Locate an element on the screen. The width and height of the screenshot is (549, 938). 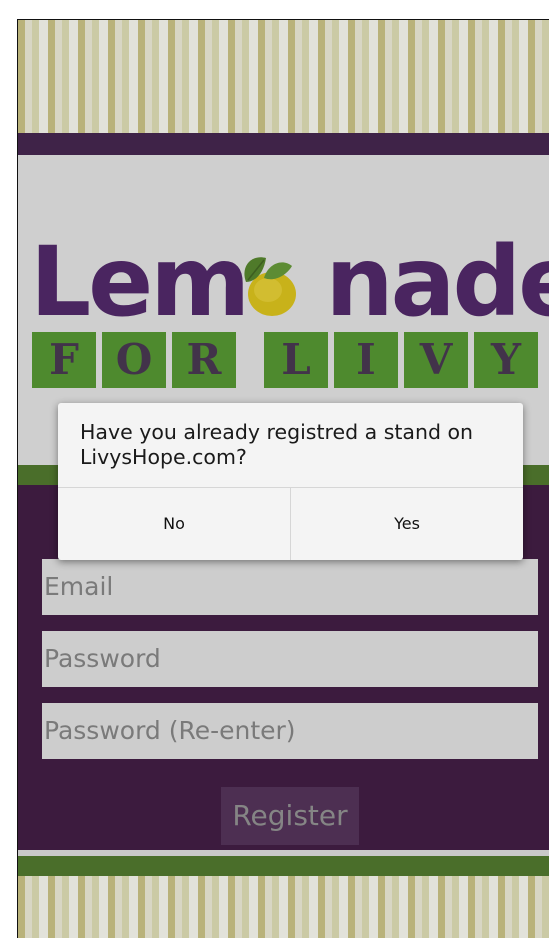
for-livy-banner: F O R L I V Y is located at coordinates (287, 362).